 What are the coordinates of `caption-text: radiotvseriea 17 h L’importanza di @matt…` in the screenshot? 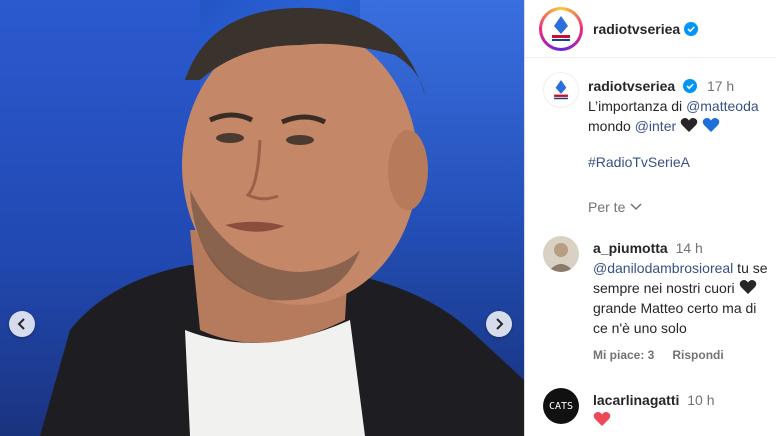 It's located at (682, 106).